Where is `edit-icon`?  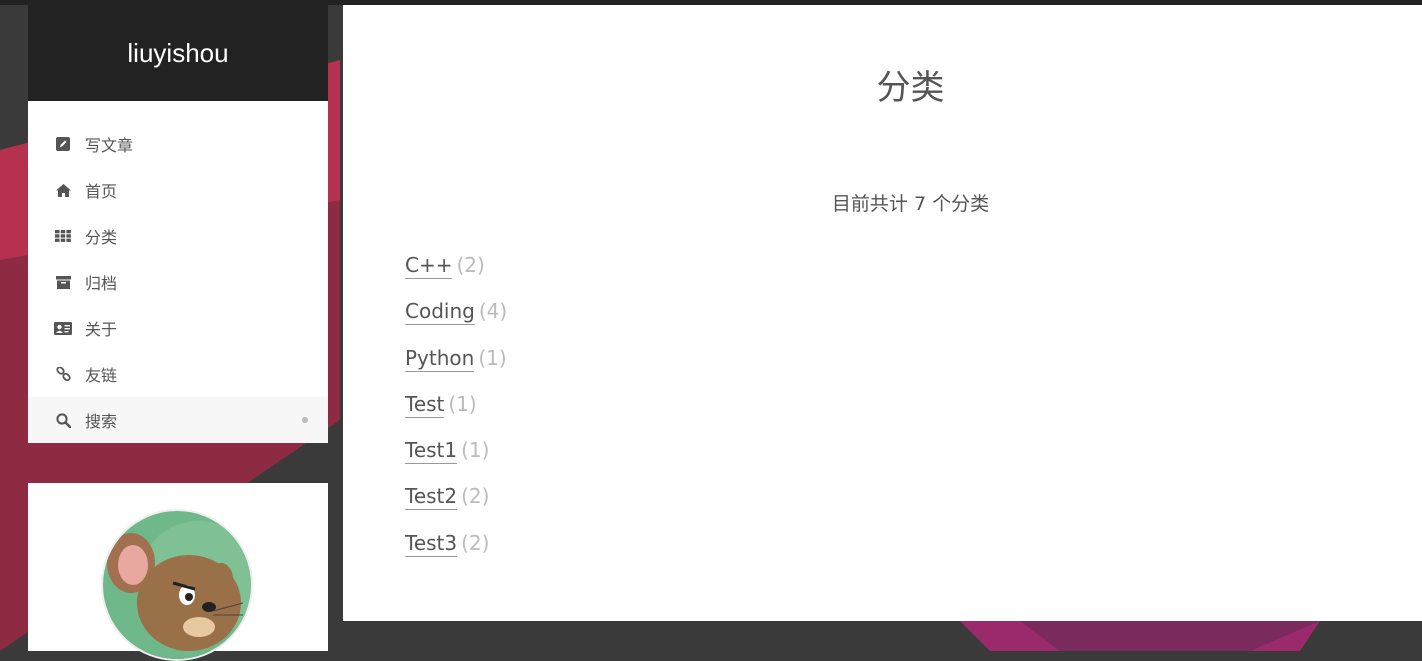 edit-icon is located at coordinates (63, 144).